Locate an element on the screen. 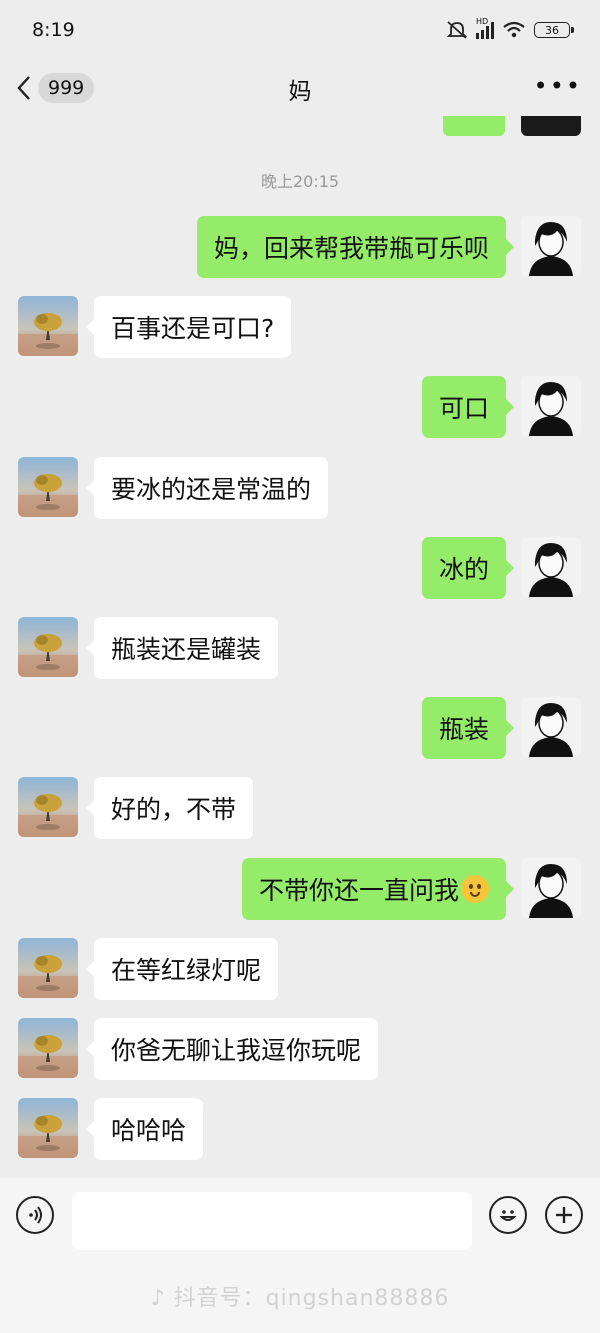  message-row: 百事还是可口? is located at coordinates (300, 327).